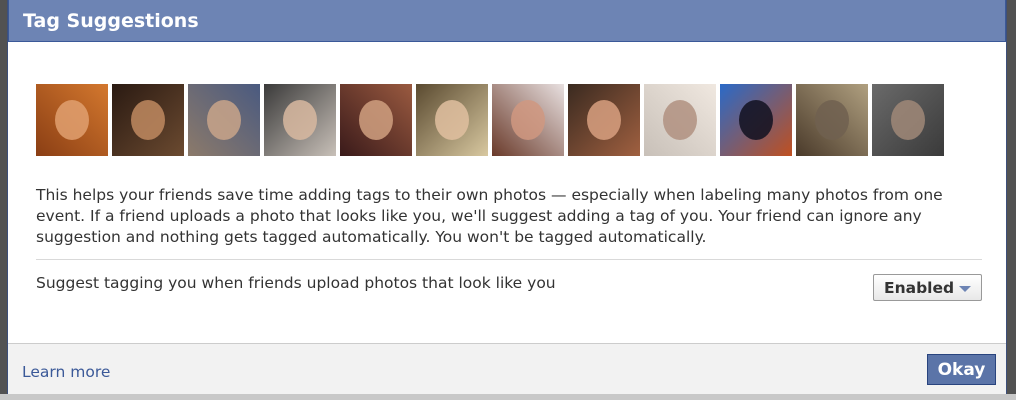 The width and height of the screenshot is (1016, 400). I want to click on dialog-titlebar: Tag Suggestions, so click(507, 21).